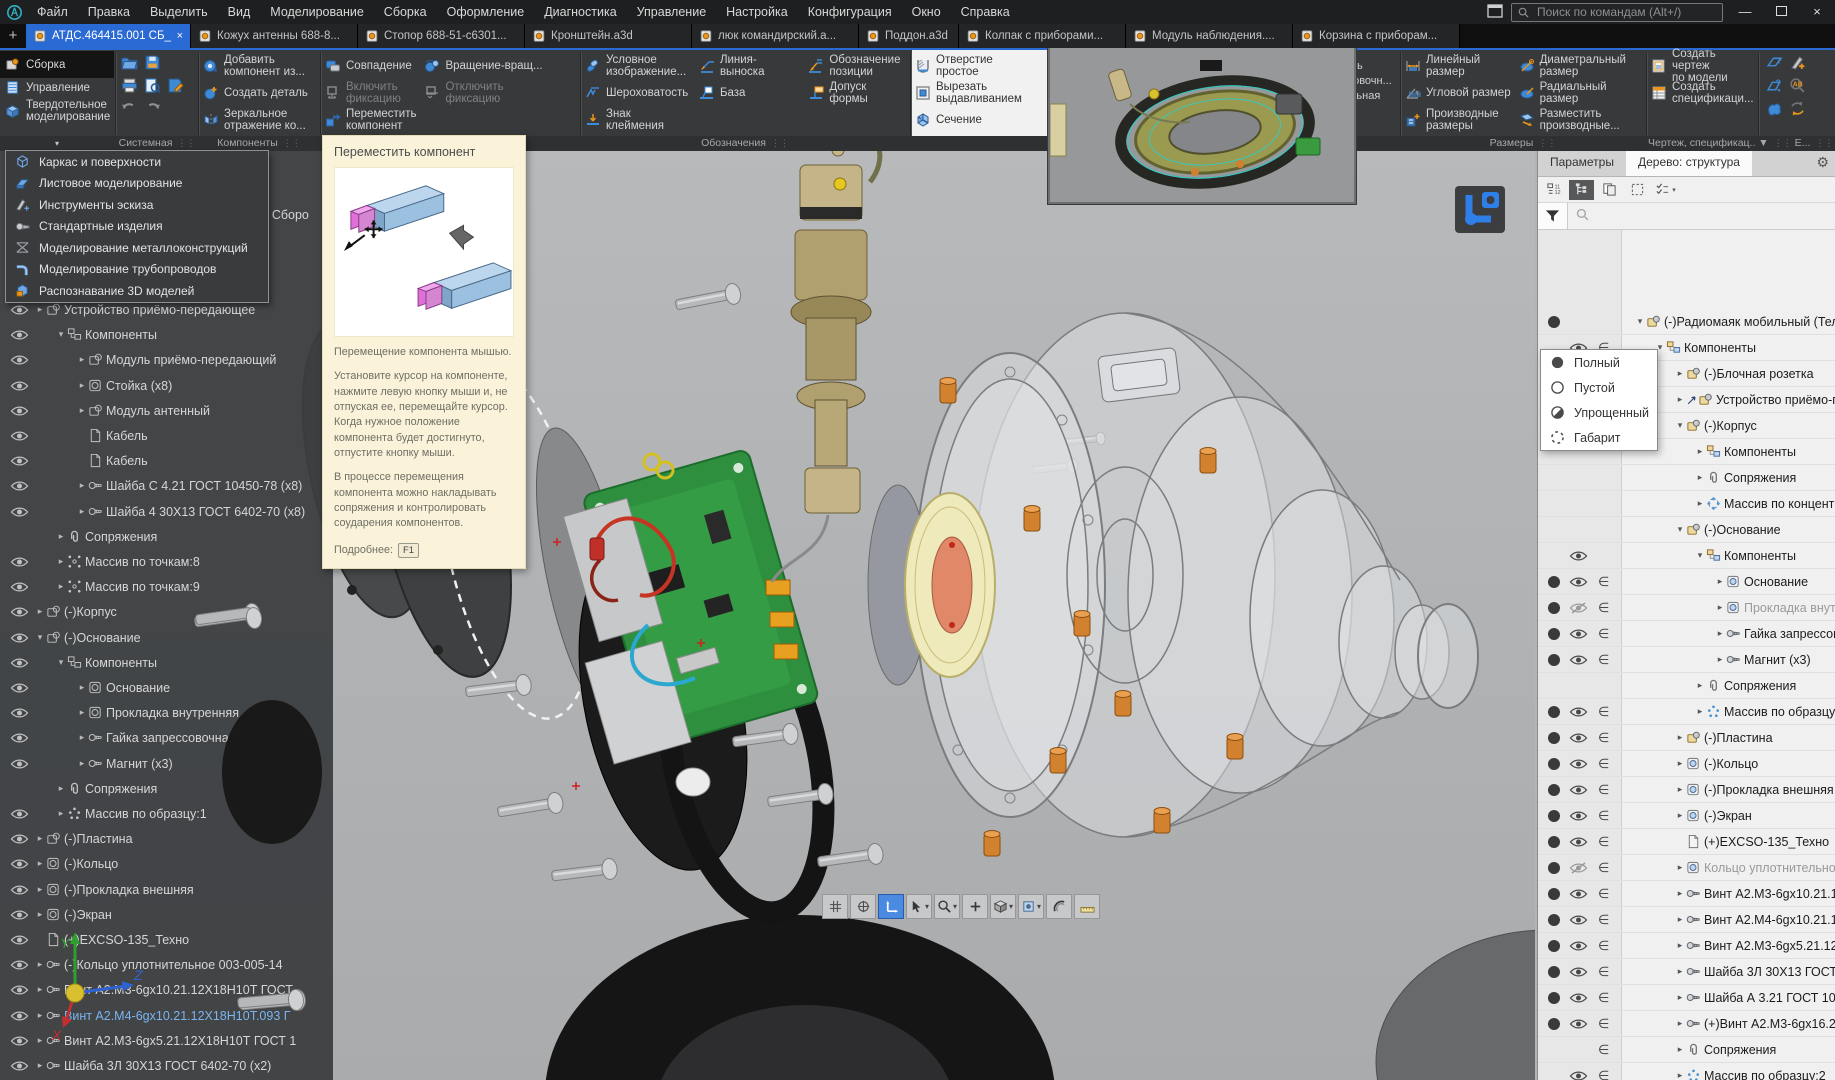  What do you see at coordinates (166, 1040) in the screenshot?
I see `model-tree-row: ▸ Винт А2.М3-6gx5.21.12Х18Н10Т ГОСТ 1` at bounding box center [166, 1040].